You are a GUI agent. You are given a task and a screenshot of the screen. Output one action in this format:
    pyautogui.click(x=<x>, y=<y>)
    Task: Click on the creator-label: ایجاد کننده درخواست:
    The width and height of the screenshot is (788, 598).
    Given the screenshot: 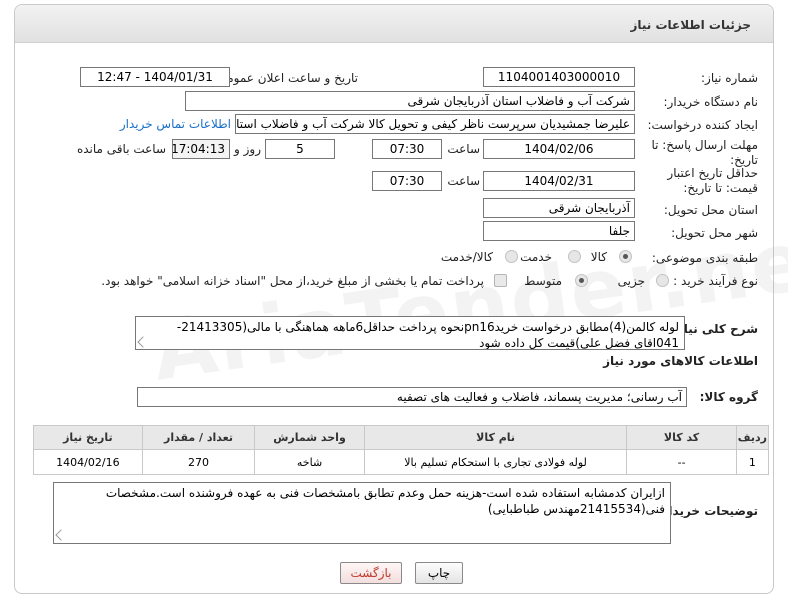 What is the action you would take?
    pyautogui.click(x=702, y=125)
    